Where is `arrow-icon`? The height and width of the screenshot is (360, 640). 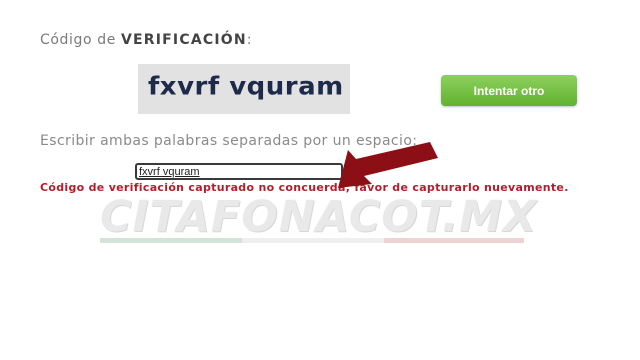 arrow-icon is located at coordinates (388, 165).